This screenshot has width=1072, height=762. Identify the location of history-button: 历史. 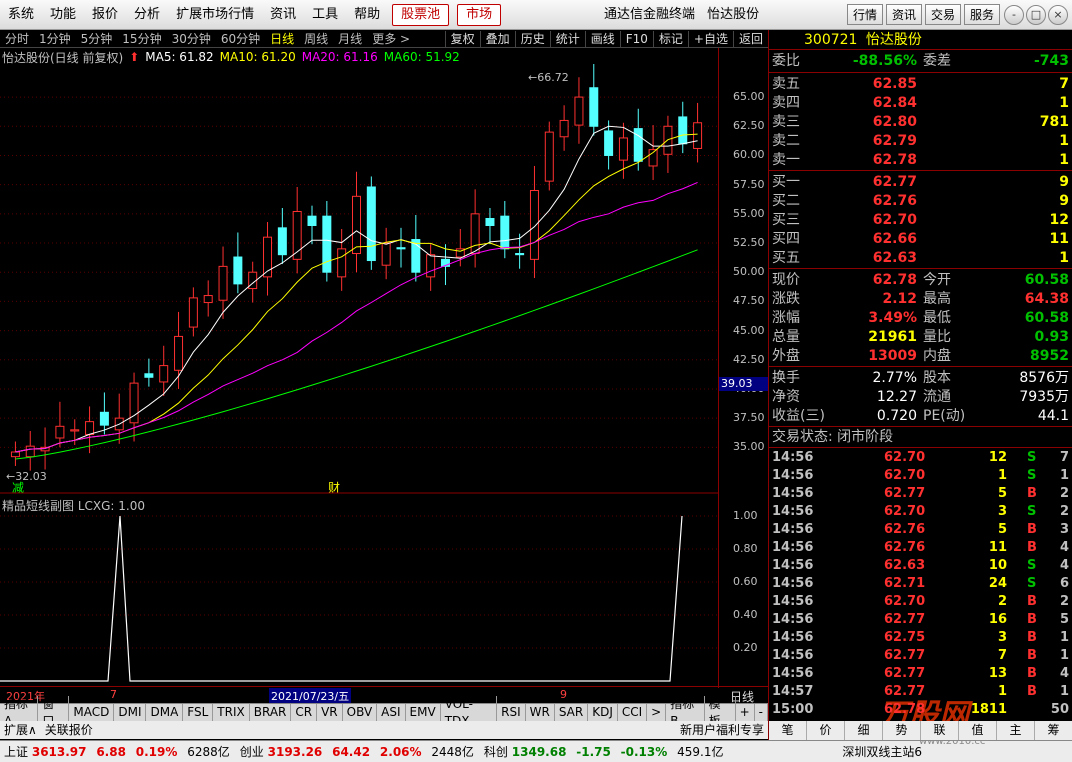
(532, 39).